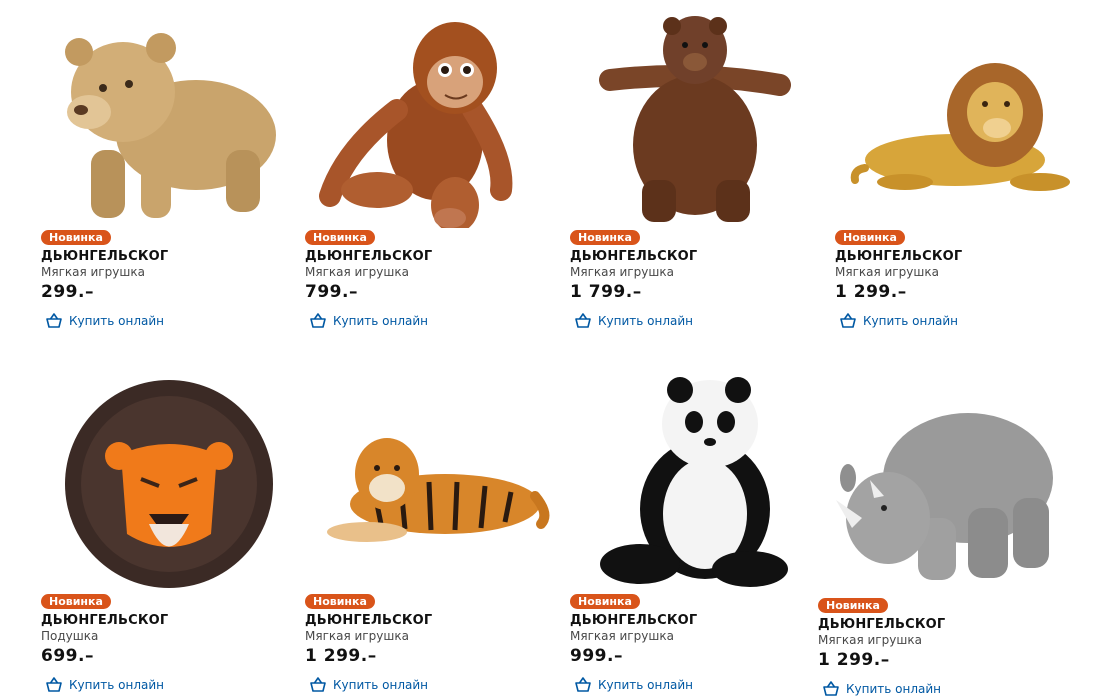  Describe the element at coordinates (695, 114) in the screenshot. I see `product-image-brown-bear` at that location.